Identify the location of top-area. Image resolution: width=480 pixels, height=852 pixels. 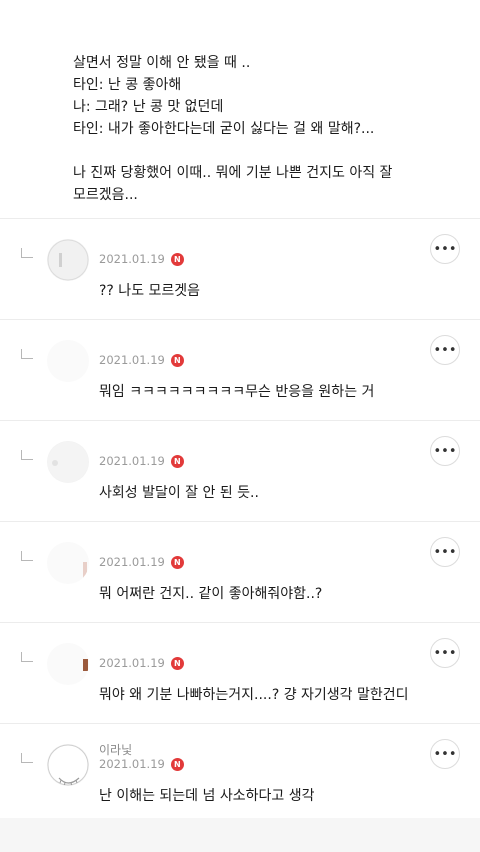
(240, 22).